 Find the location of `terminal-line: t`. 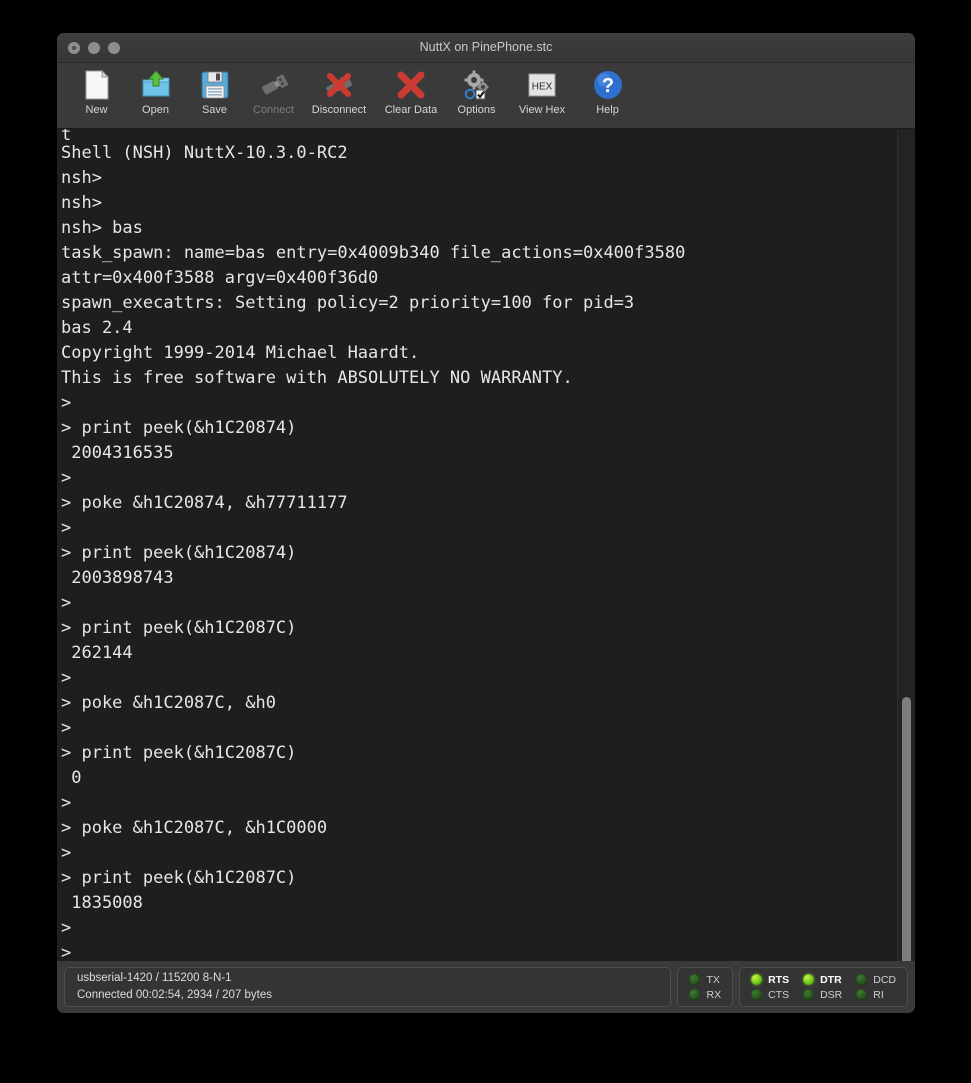

terminal-line: t is located at coordinates (66, 135).